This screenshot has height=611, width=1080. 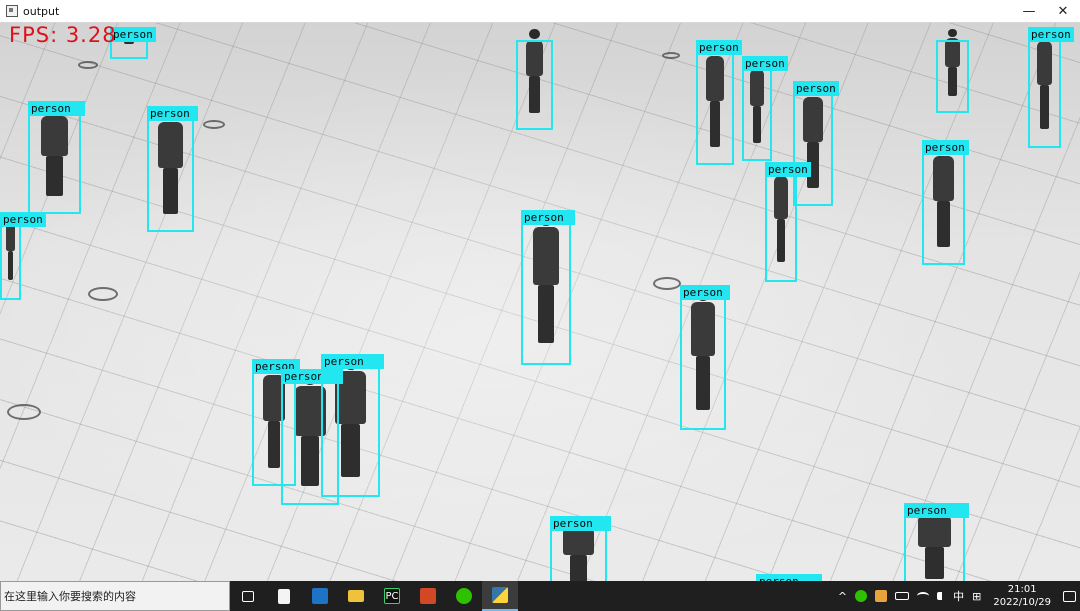 What do you see at coordinates (428, 596) in the screenshot?
I see `presentation-icon` at bounding box center [428, 596].